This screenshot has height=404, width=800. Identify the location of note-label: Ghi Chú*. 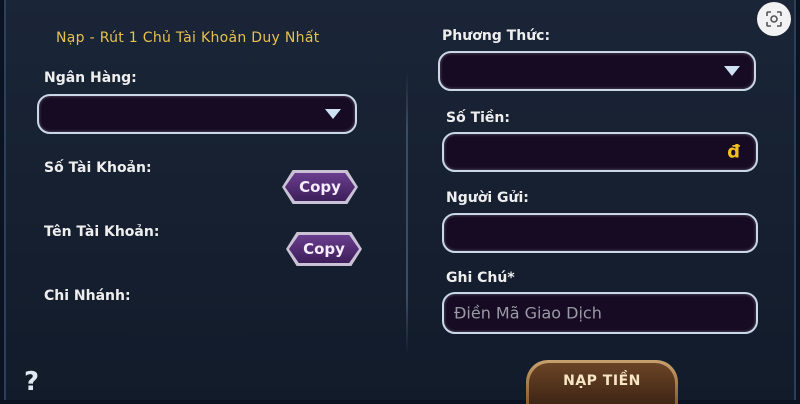
(480, 278).